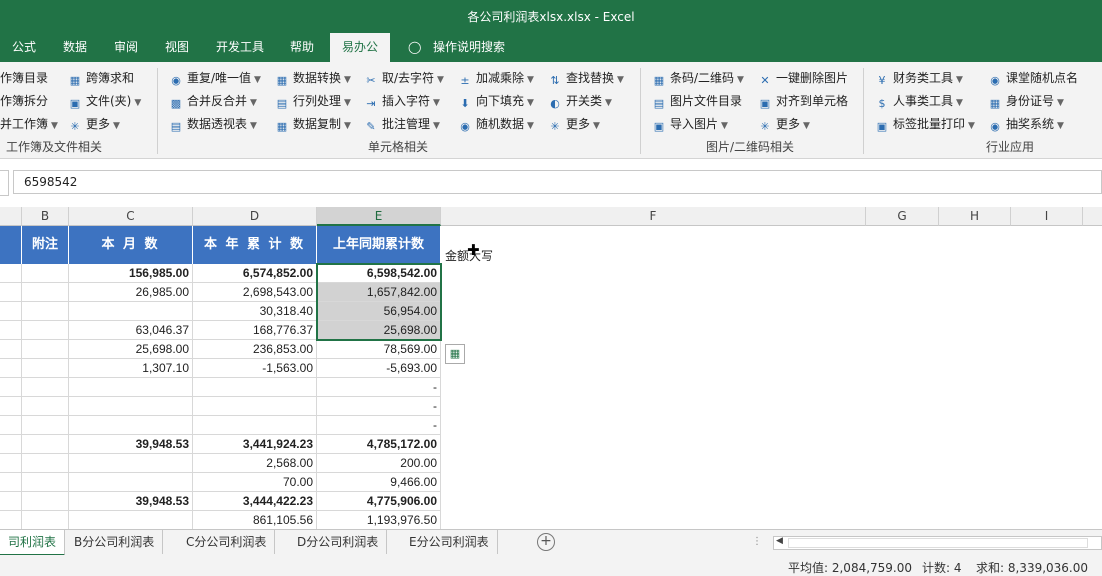 The image size is (1102, 576). Describe the element at coordinates (698, 78) in the screenshot. I see `ribbon-barcode-qr: ▦ 条码/二维码 ▼` at that location.